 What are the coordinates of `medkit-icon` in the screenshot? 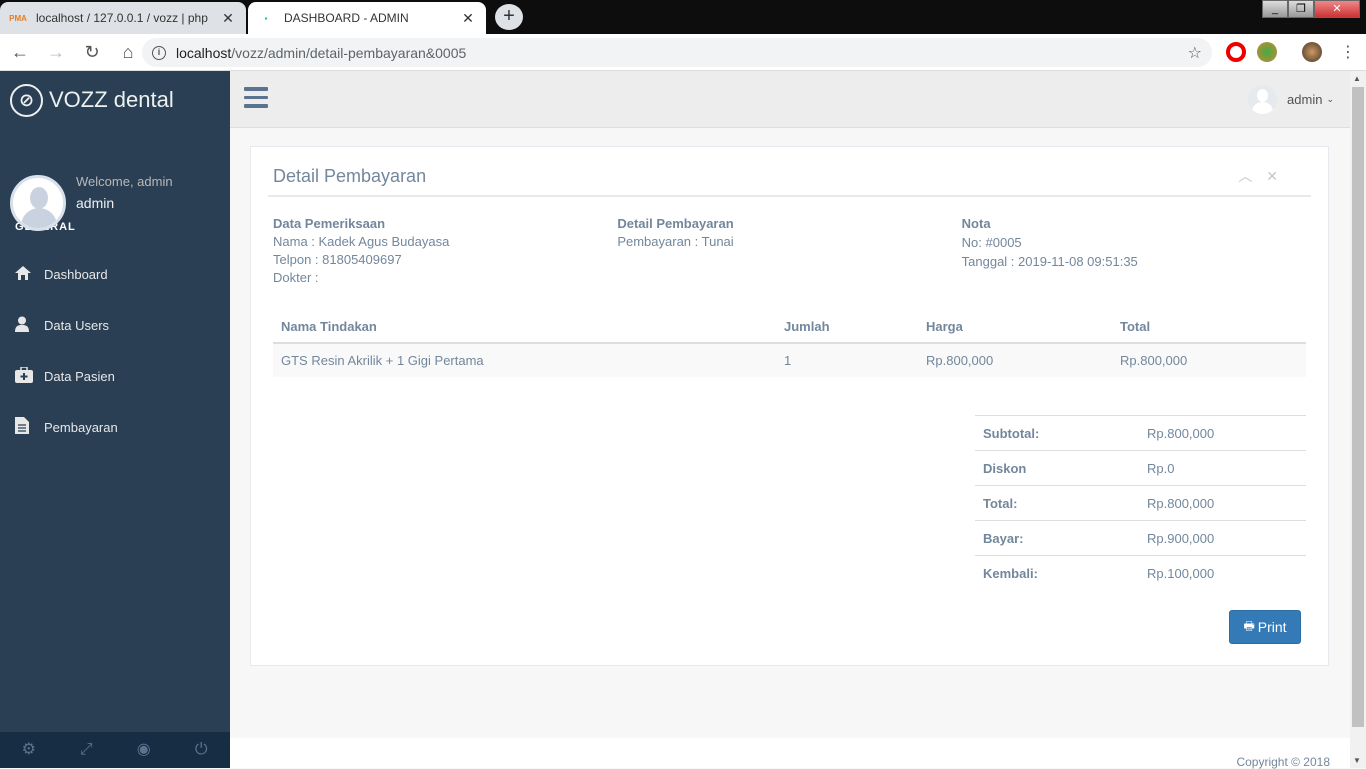 It's located at (29, 376).